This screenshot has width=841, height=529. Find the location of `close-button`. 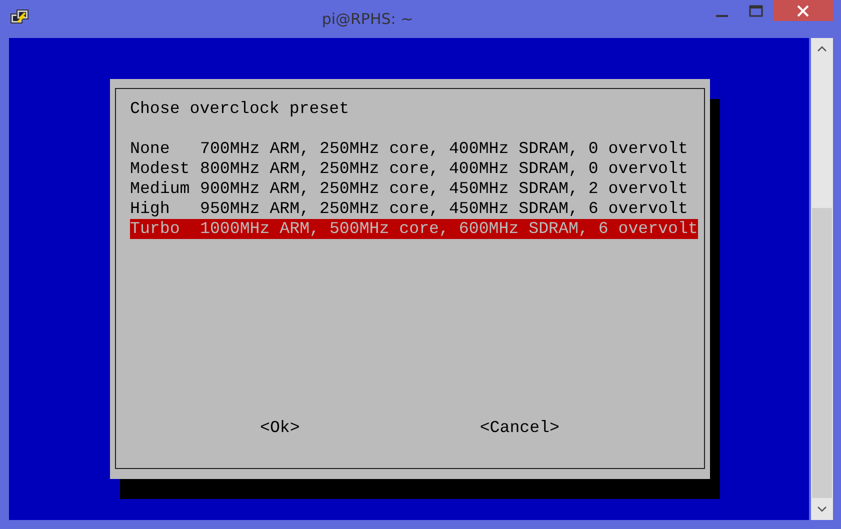

close-button is located at coordinates (803, 10).